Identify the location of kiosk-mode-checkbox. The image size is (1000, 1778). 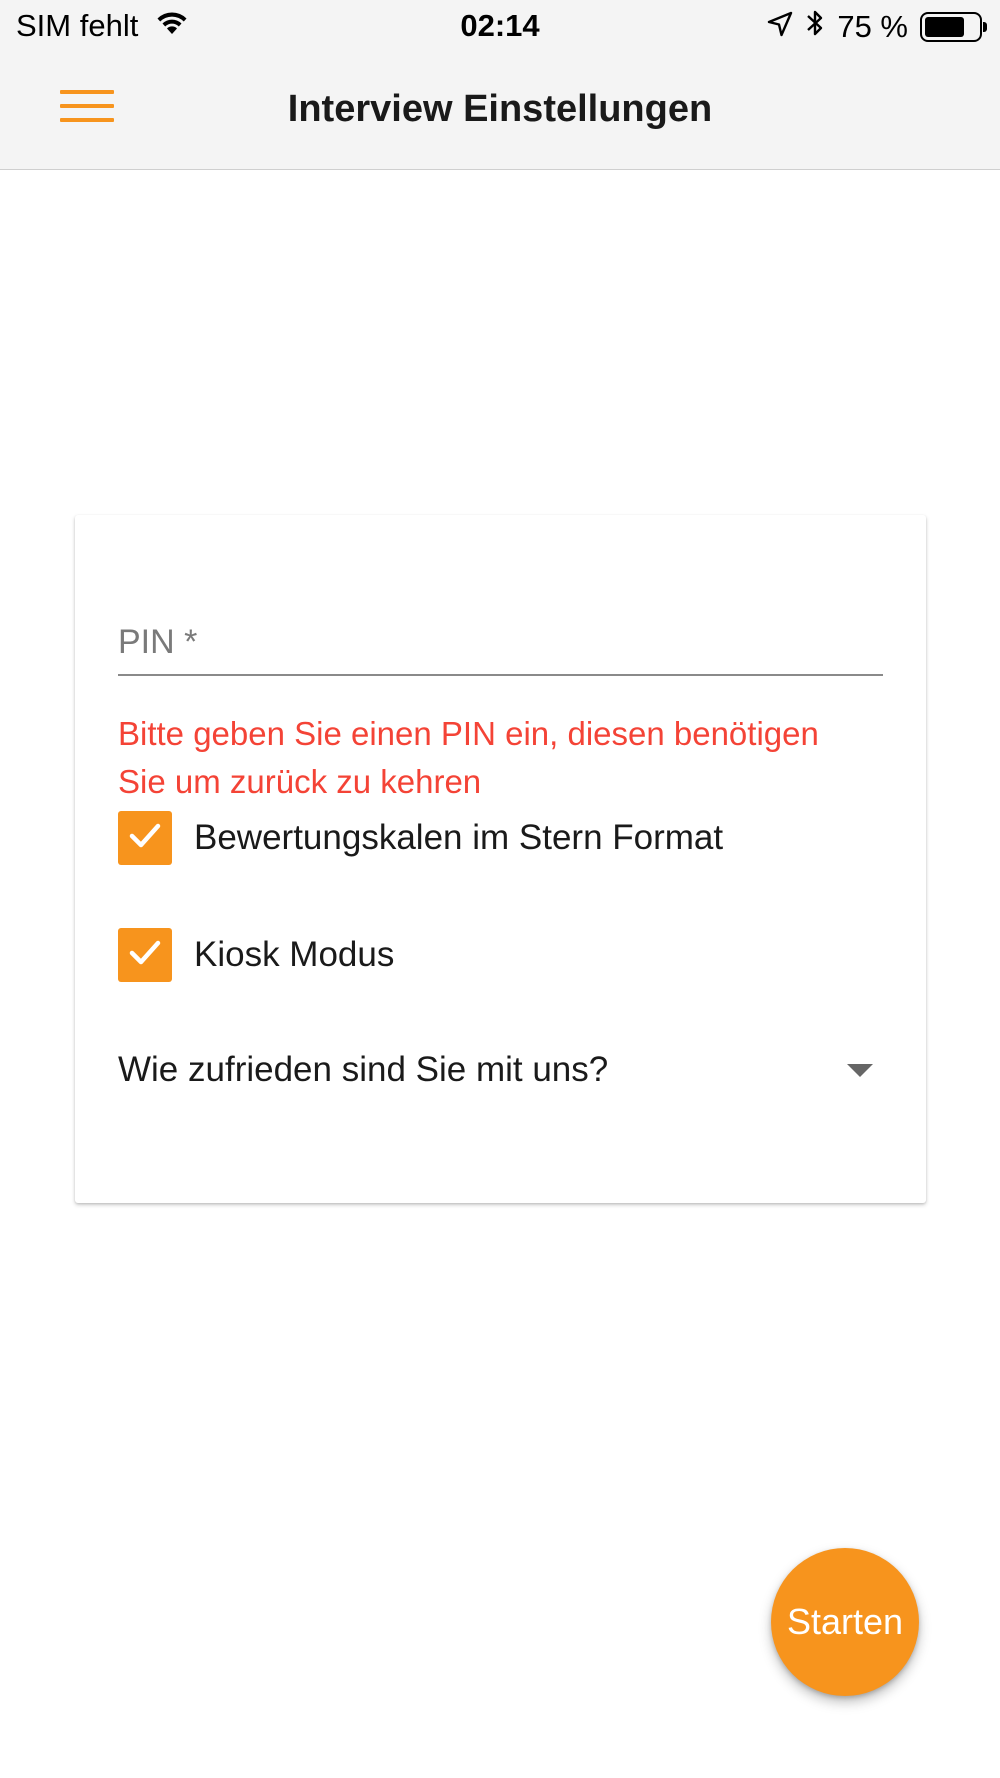
(145, 955).